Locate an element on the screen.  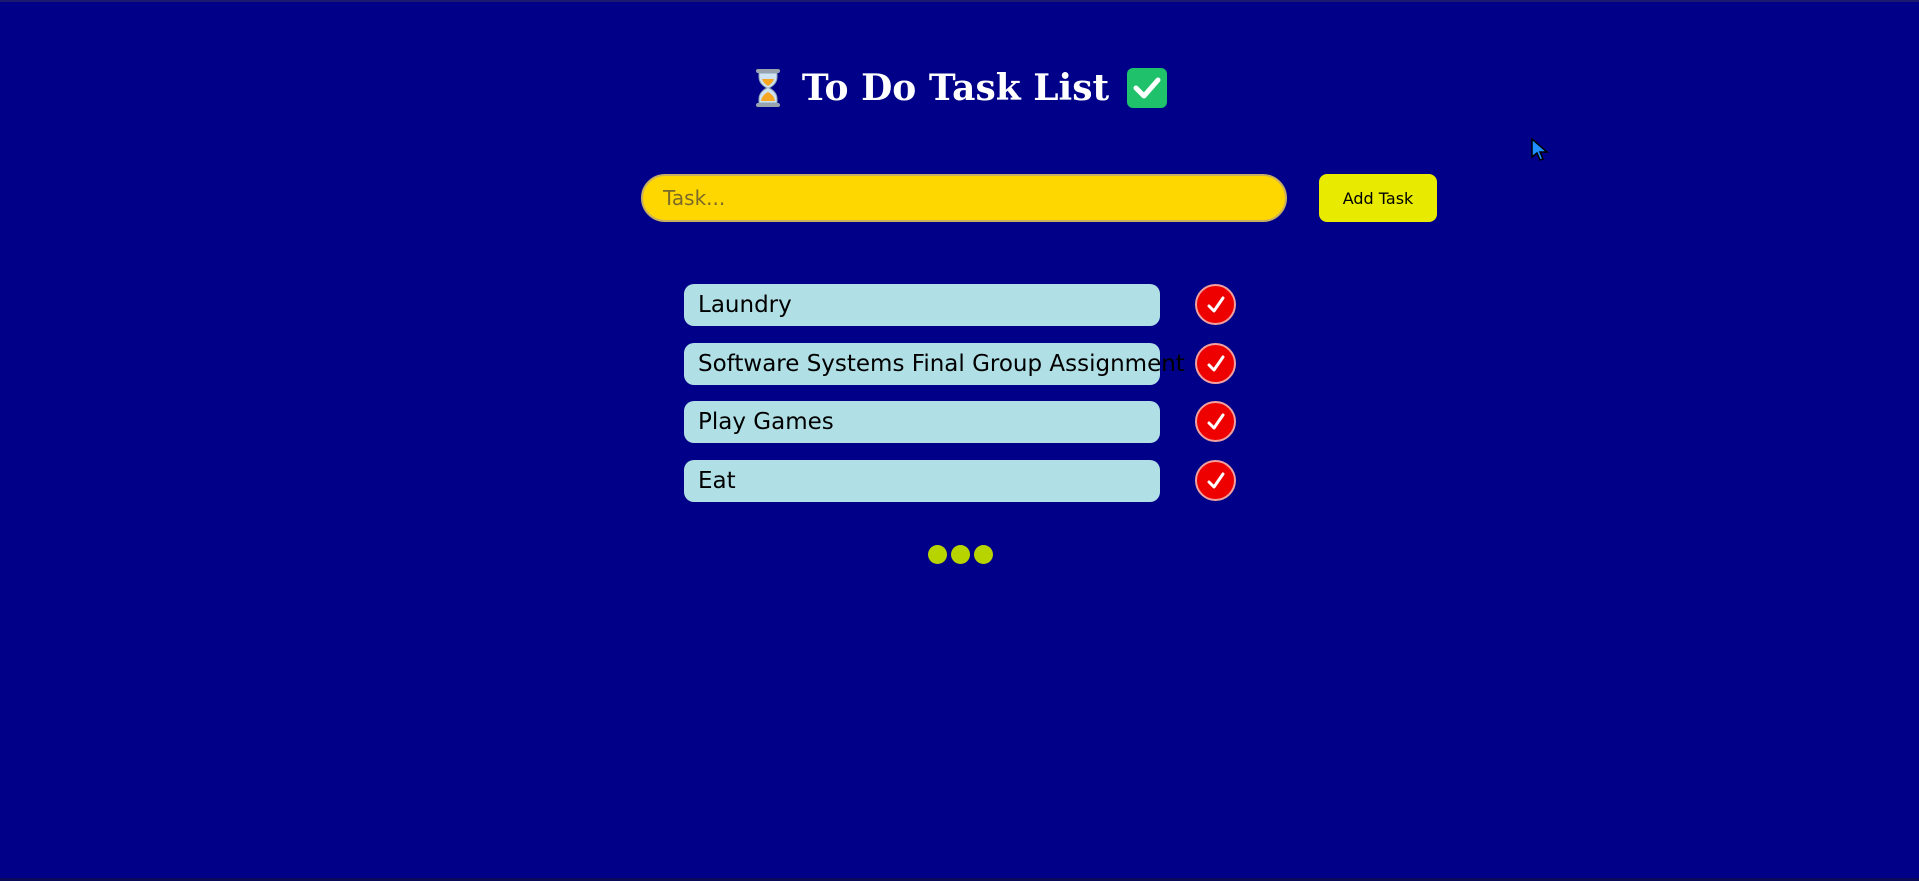
page-title: To Do Task List is located at coordinates (959, 88).